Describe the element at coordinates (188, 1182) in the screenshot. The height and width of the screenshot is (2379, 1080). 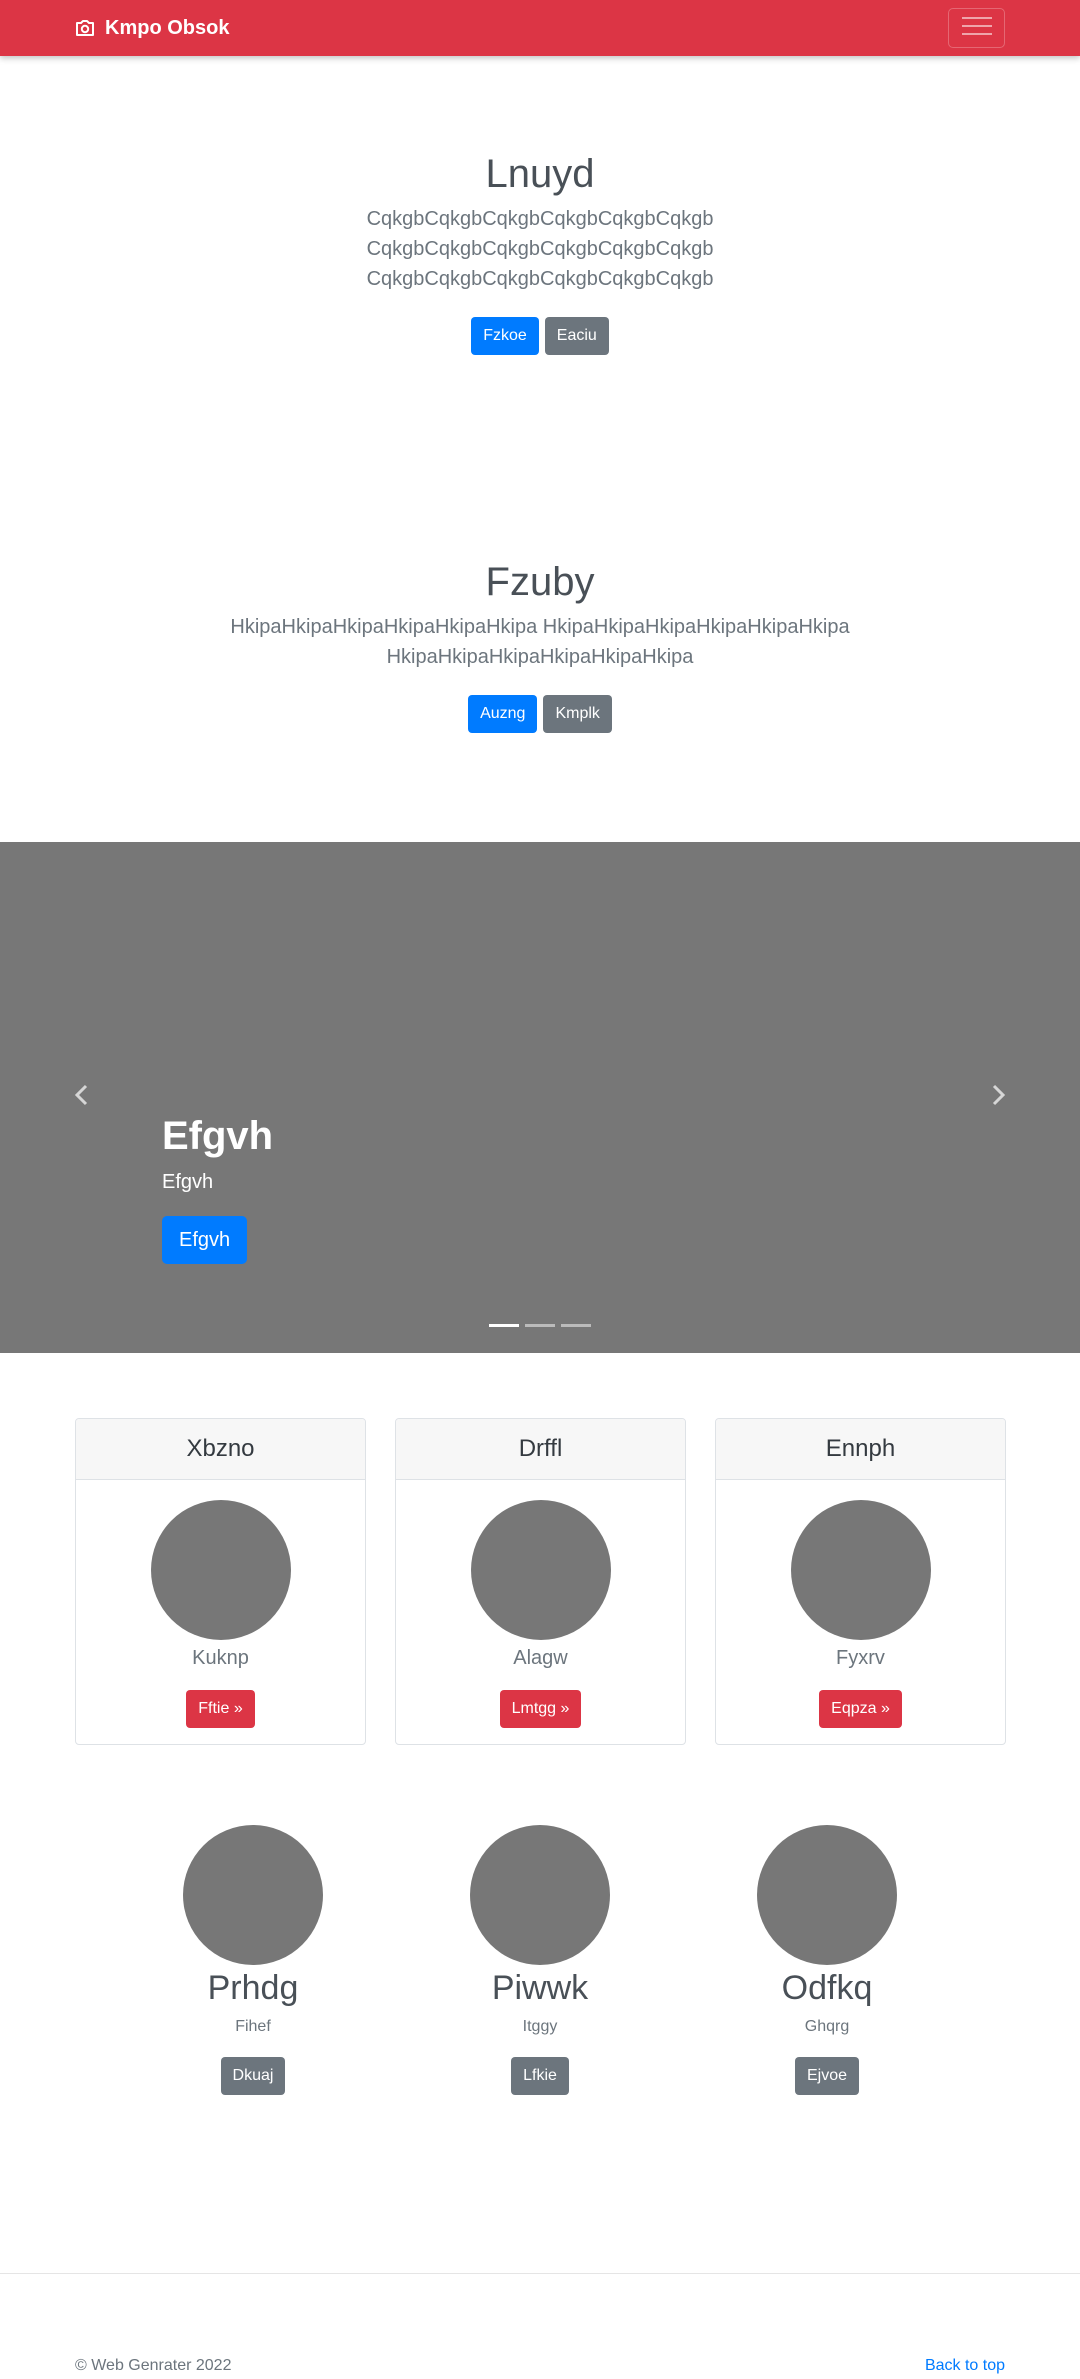
I see `carousel-subtitle: Efgvh` at that location.